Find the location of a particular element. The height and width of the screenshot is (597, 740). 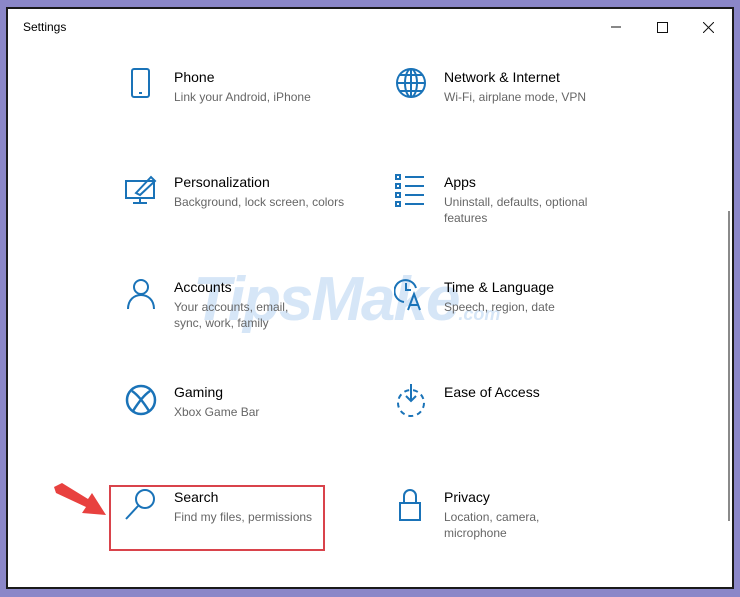

close-button is located at coordinates (708, 27).